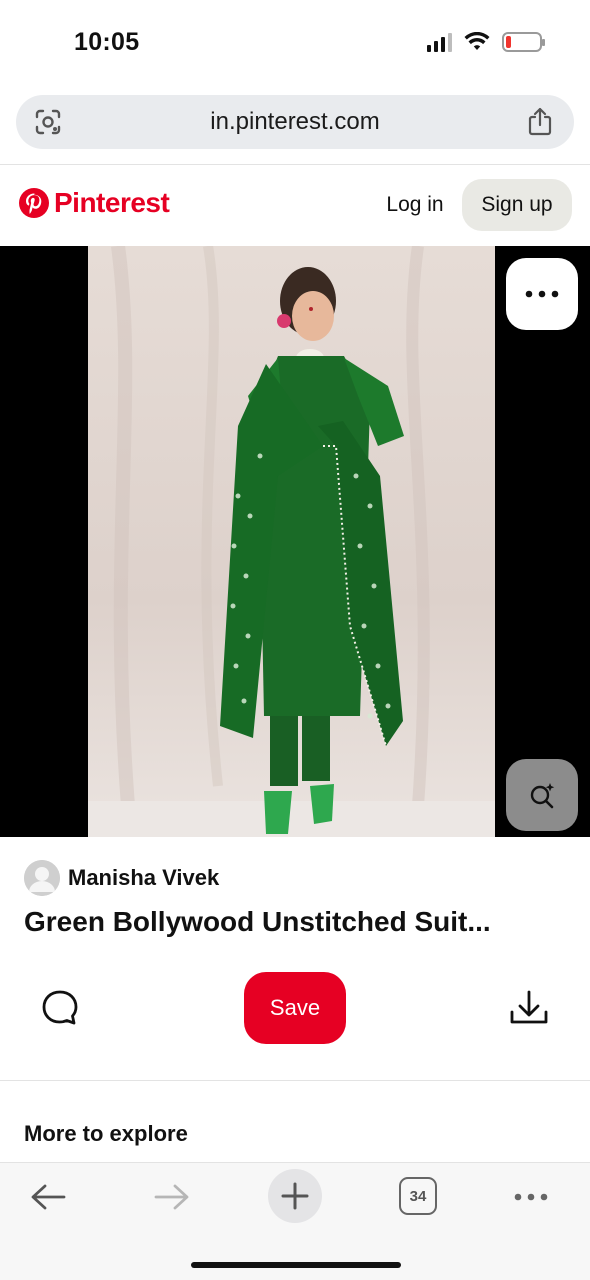 The height and width of the screenshot is (1280, 590). What do you see at coordinates (477, 41) in the screenshot?
I see `wifi-icon` at bounding box center [477, 41].